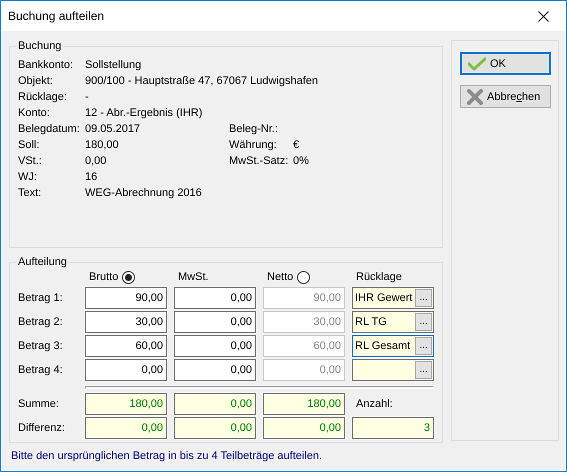 Image resolution: width=567 pixels, height=472 pixels. What do you see at coordinates (193, 277) in the screenshot?
I see `column-header: MwSt.` at bounding box center [193, 277].